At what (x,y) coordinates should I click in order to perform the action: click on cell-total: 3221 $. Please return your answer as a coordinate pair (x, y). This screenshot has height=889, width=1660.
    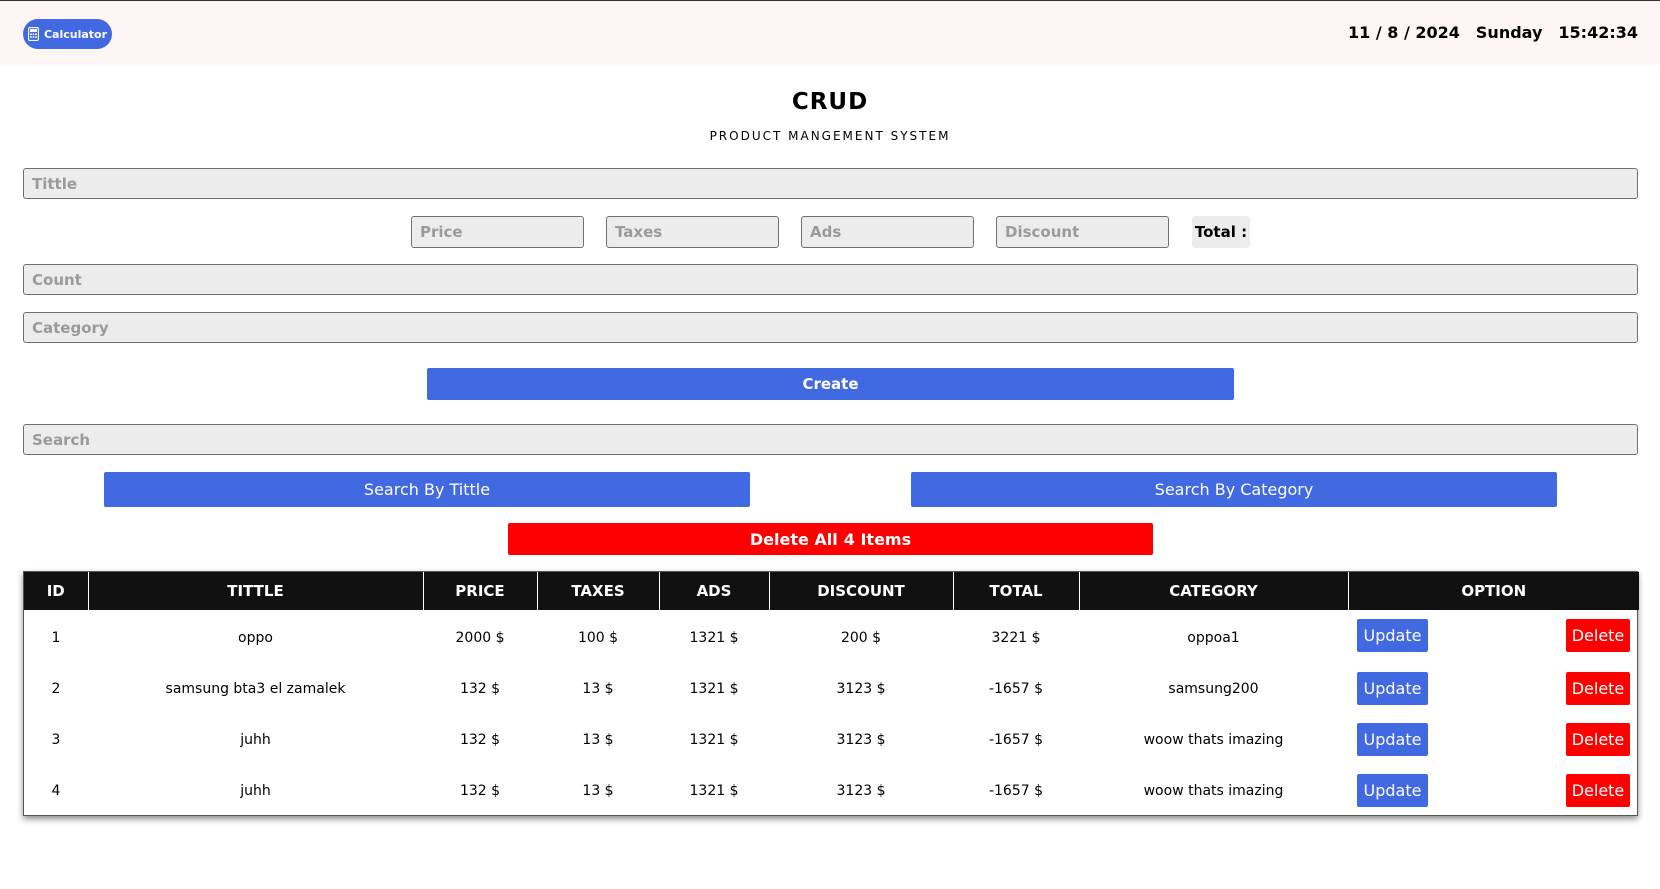
    Looking at the image, I should click on (1016, 637).